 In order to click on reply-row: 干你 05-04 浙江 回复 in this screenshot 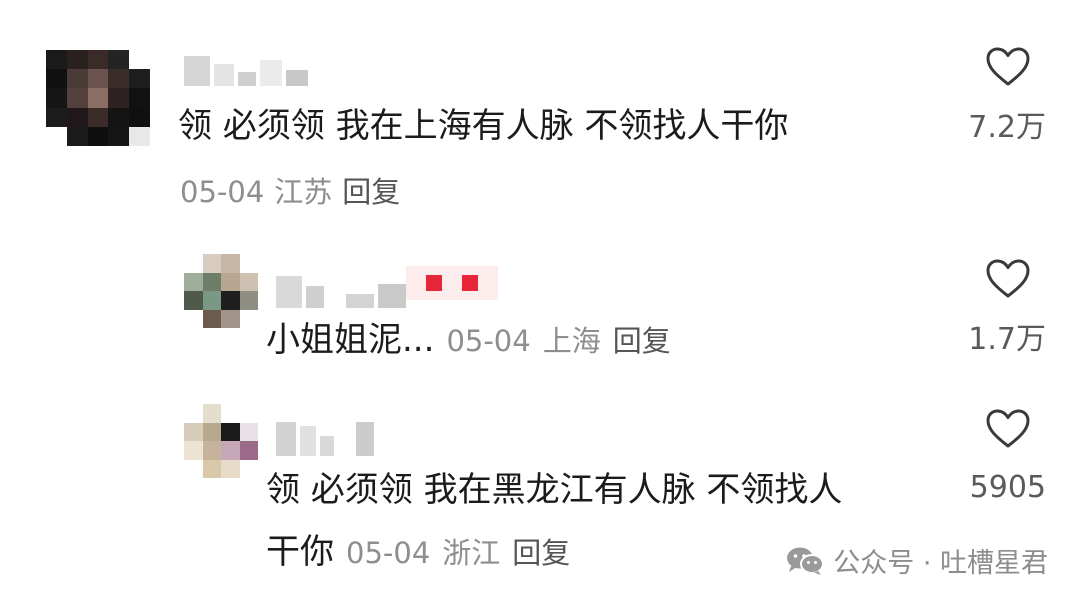, I will do `click(418, 552)`.